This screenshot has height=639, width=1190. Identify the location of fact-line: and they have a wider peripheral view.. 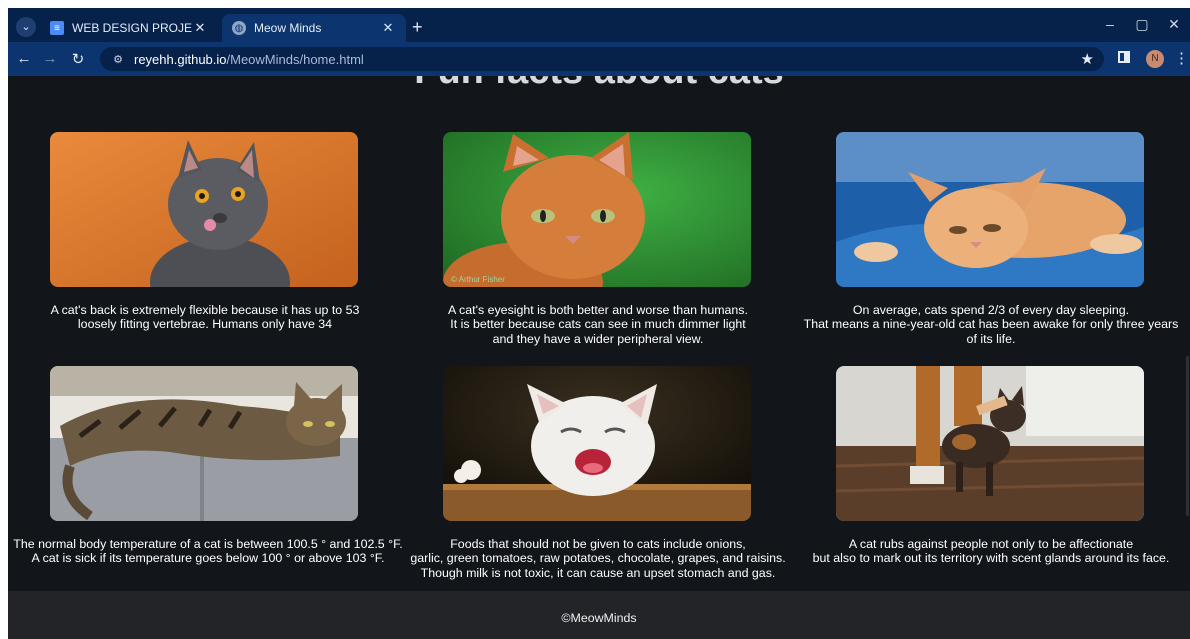
(598, 338).